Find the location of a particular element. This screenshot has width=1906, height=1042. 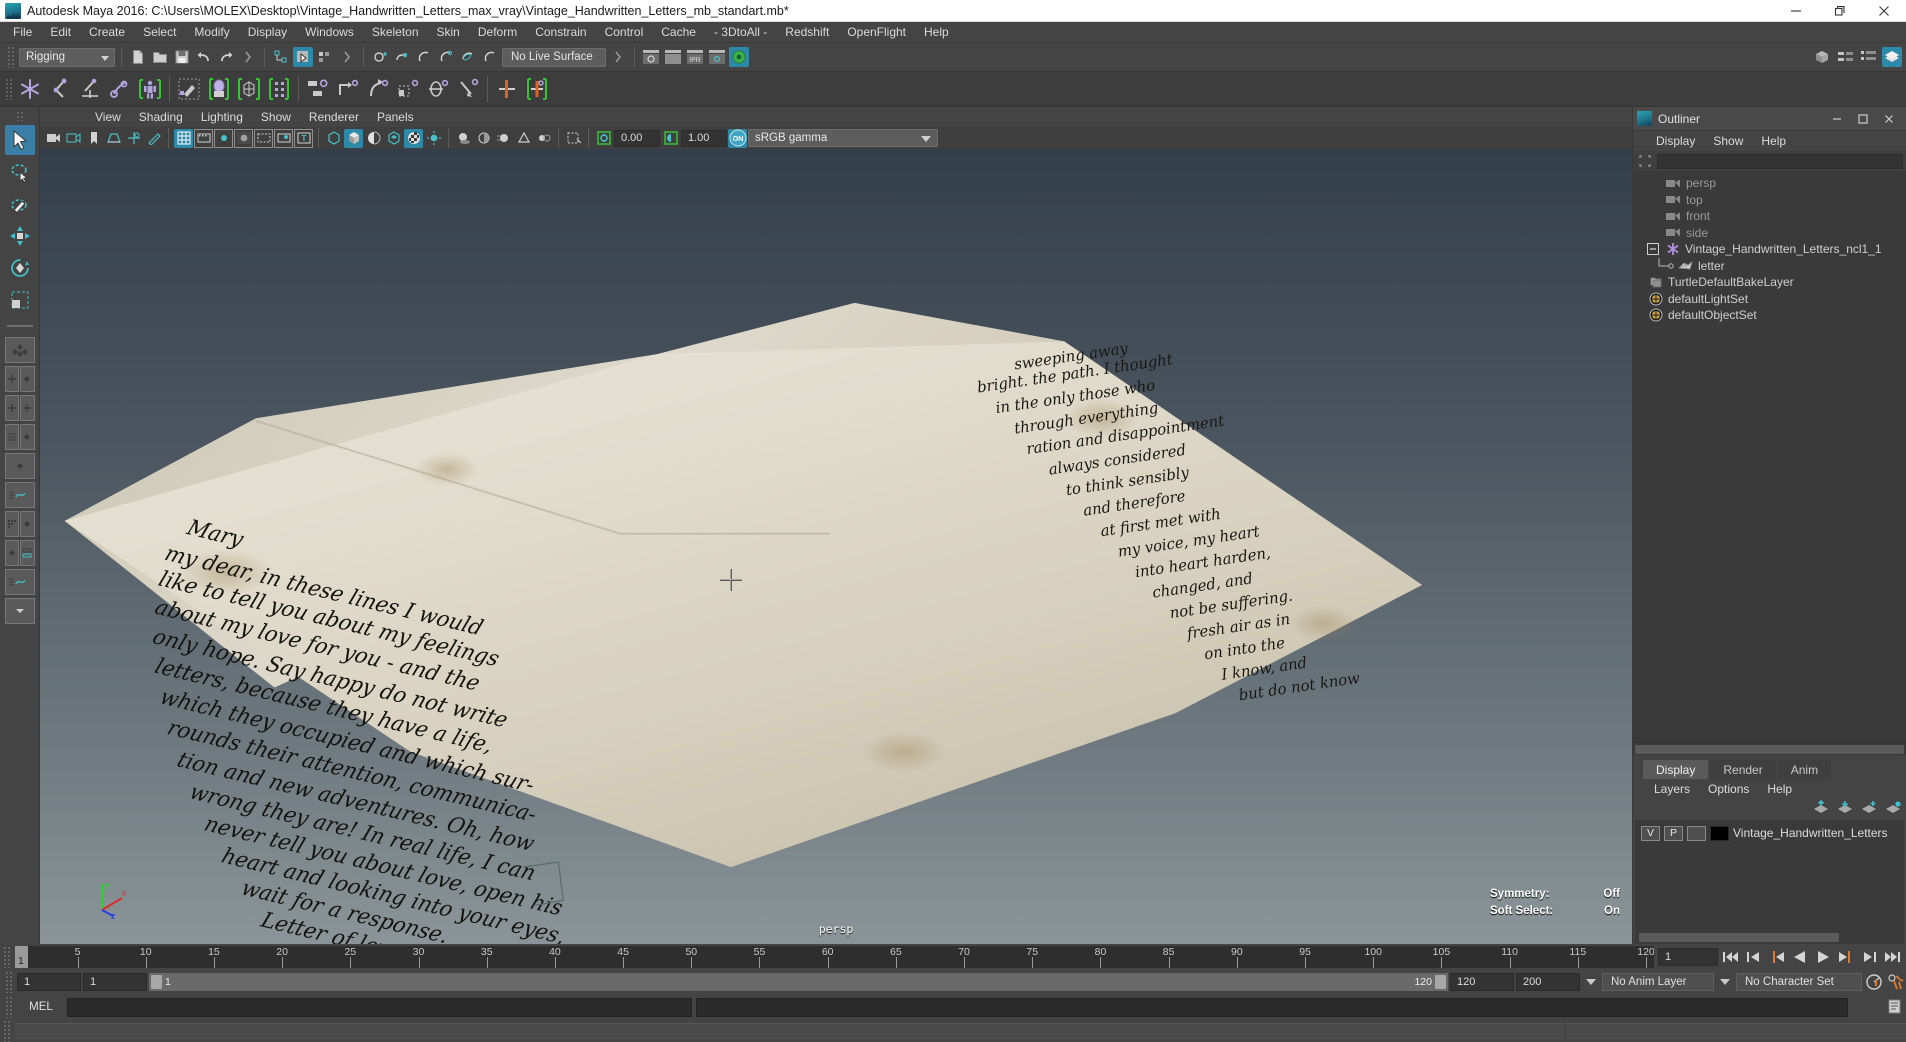

animation-start-field: 1 is located at coordinates (49, 982).